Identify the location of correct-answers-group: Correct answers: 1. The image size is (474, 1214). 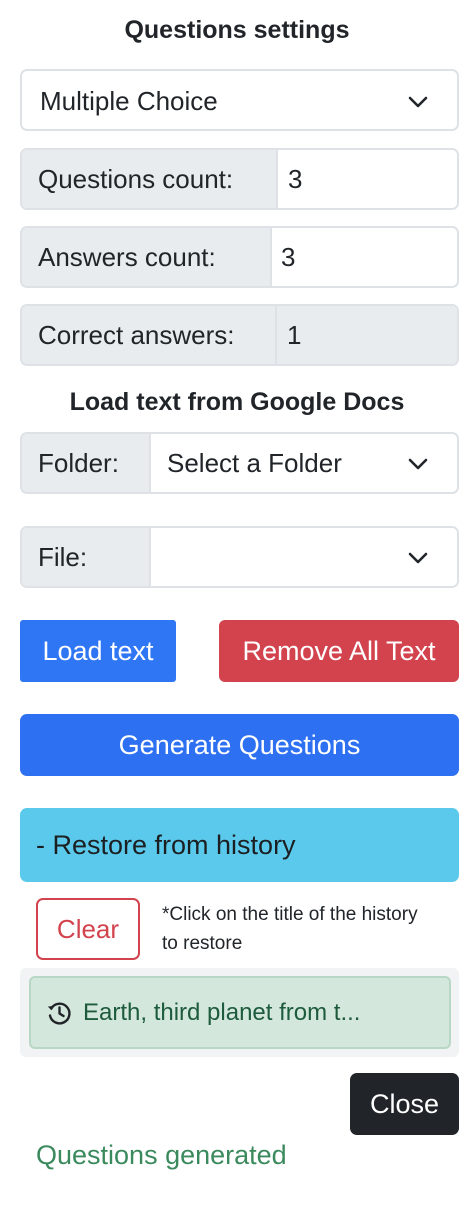
(239, 335).